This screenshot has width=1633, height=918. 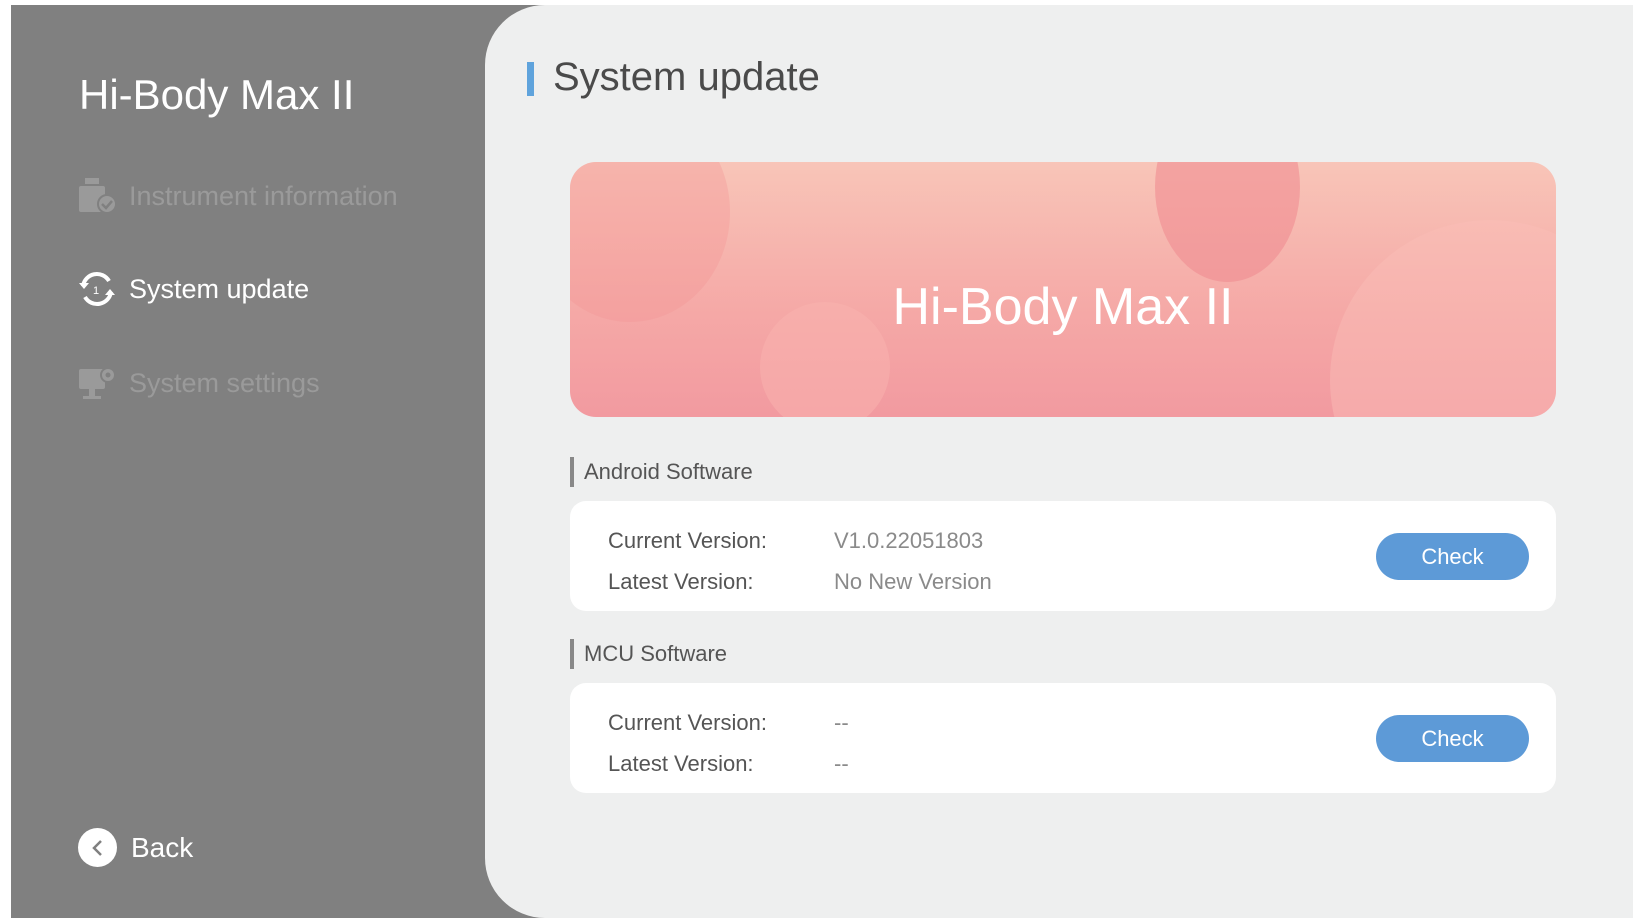 I want to click on banner-title: Hi-Body Max II, so click(x=1063, y=307).